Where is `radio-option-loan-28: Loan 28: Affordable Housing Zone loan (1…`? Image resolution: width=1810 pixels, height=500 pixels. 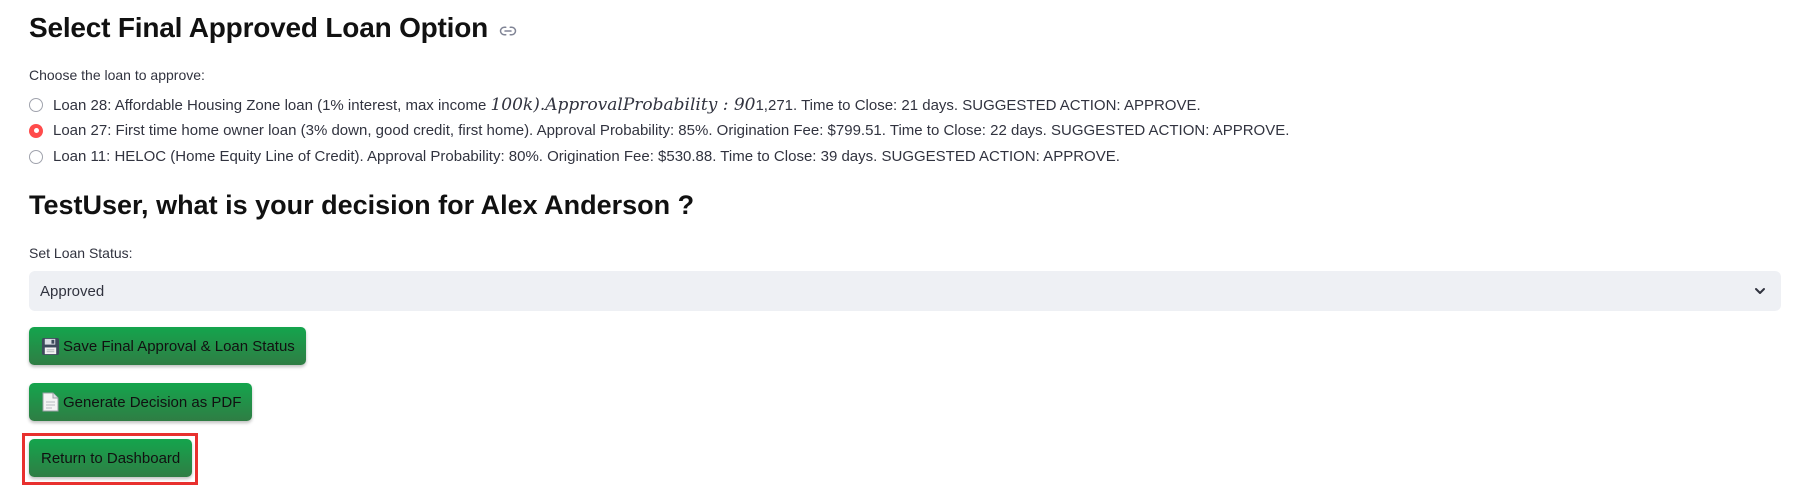 radio-option-loan-28: Loan 28: Affordable Housing Zone loan (1… is located at coordinates (659, 104).